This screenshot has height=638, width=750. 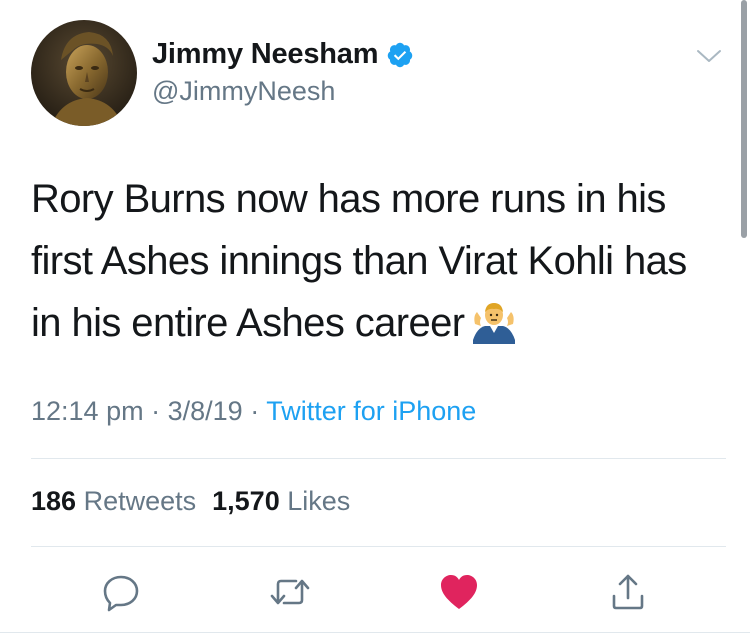 What do you see at coordinates (371, 411) in the screenshot?
I see `tweet-source-link: Twitter for iPhone` at bounding box center [371, 411].